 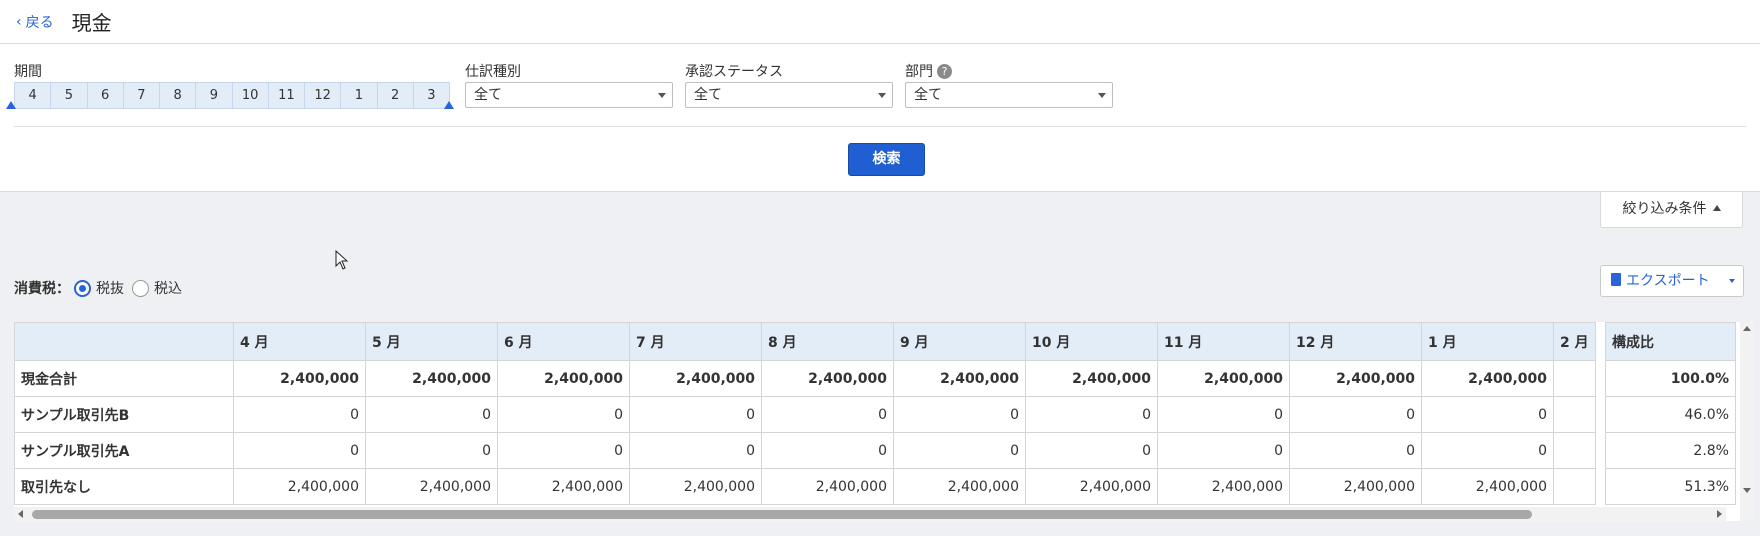 I want to click on period-month: 11, so click(x=287, y=95).